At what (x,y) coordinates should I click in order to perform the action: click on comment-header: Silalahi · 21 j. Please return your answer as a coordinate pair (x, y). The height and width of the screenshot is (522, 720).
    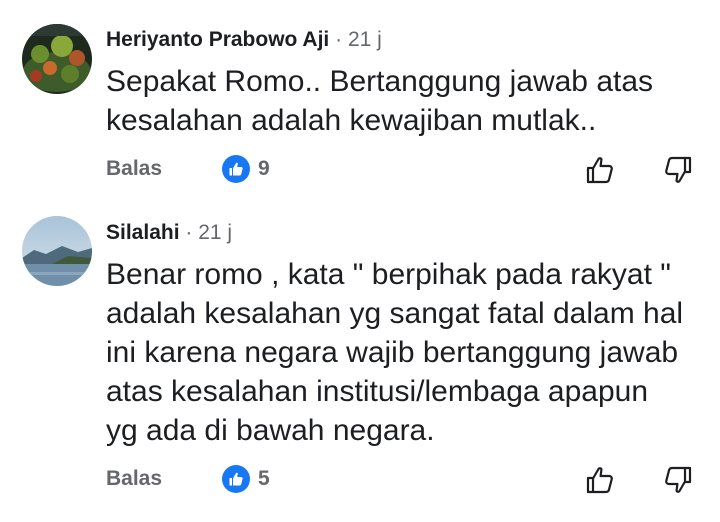
    Looking at the image, I should click on (169, 233).